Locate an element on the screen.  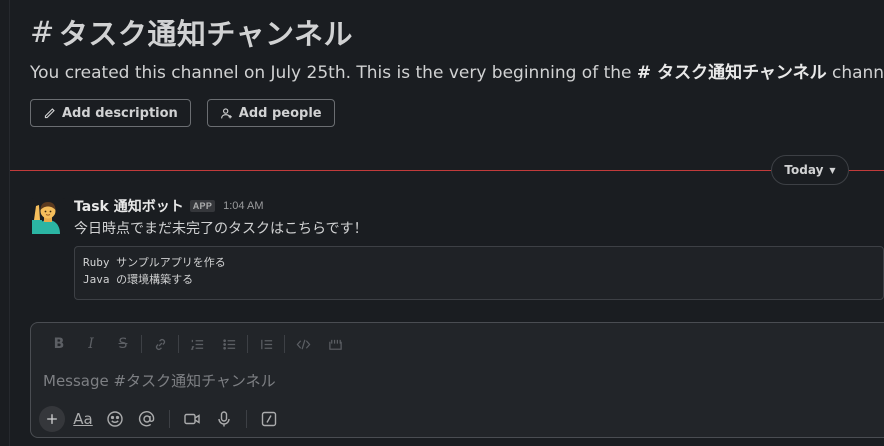
add-people-button: Add people is located at coordinates (270, 113).